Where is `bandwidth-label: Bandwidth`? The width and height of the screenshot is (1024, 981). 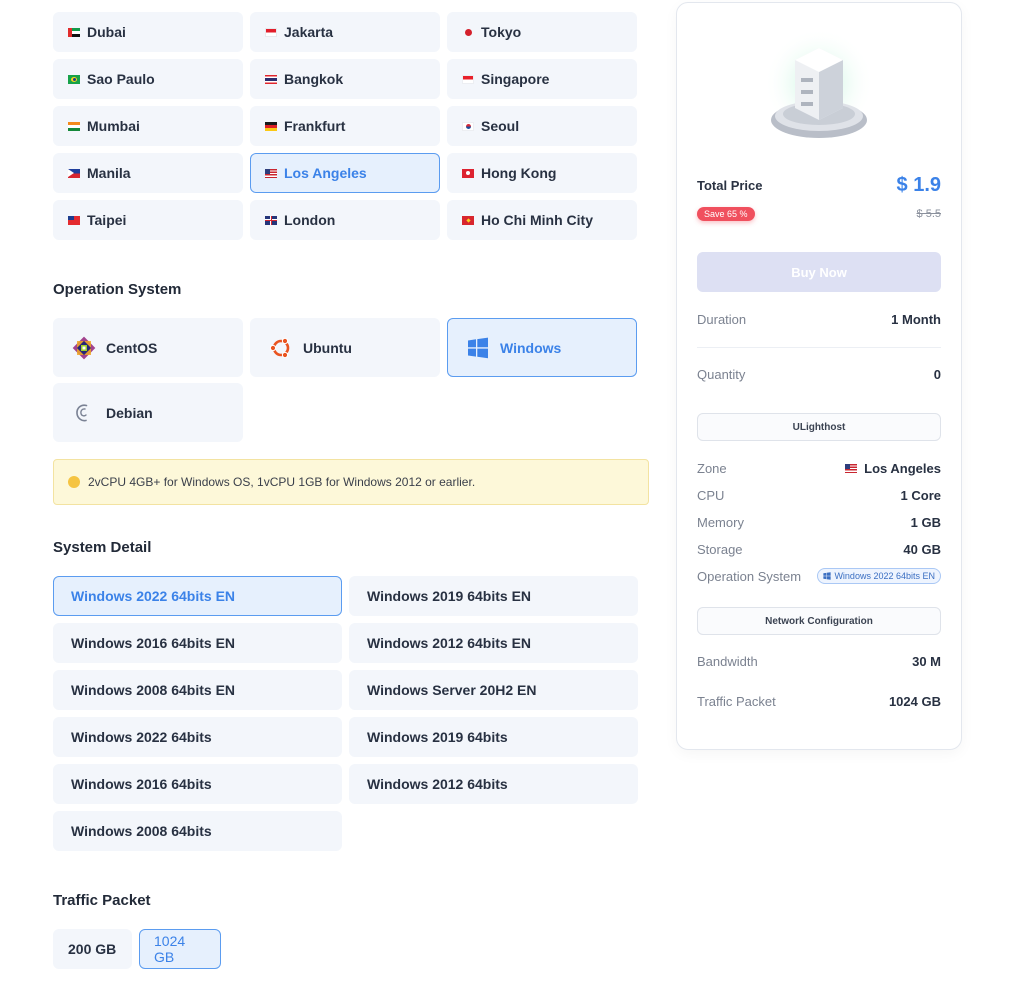 bandwidth-label: Bandwidth is located at coordinates (727, 661).